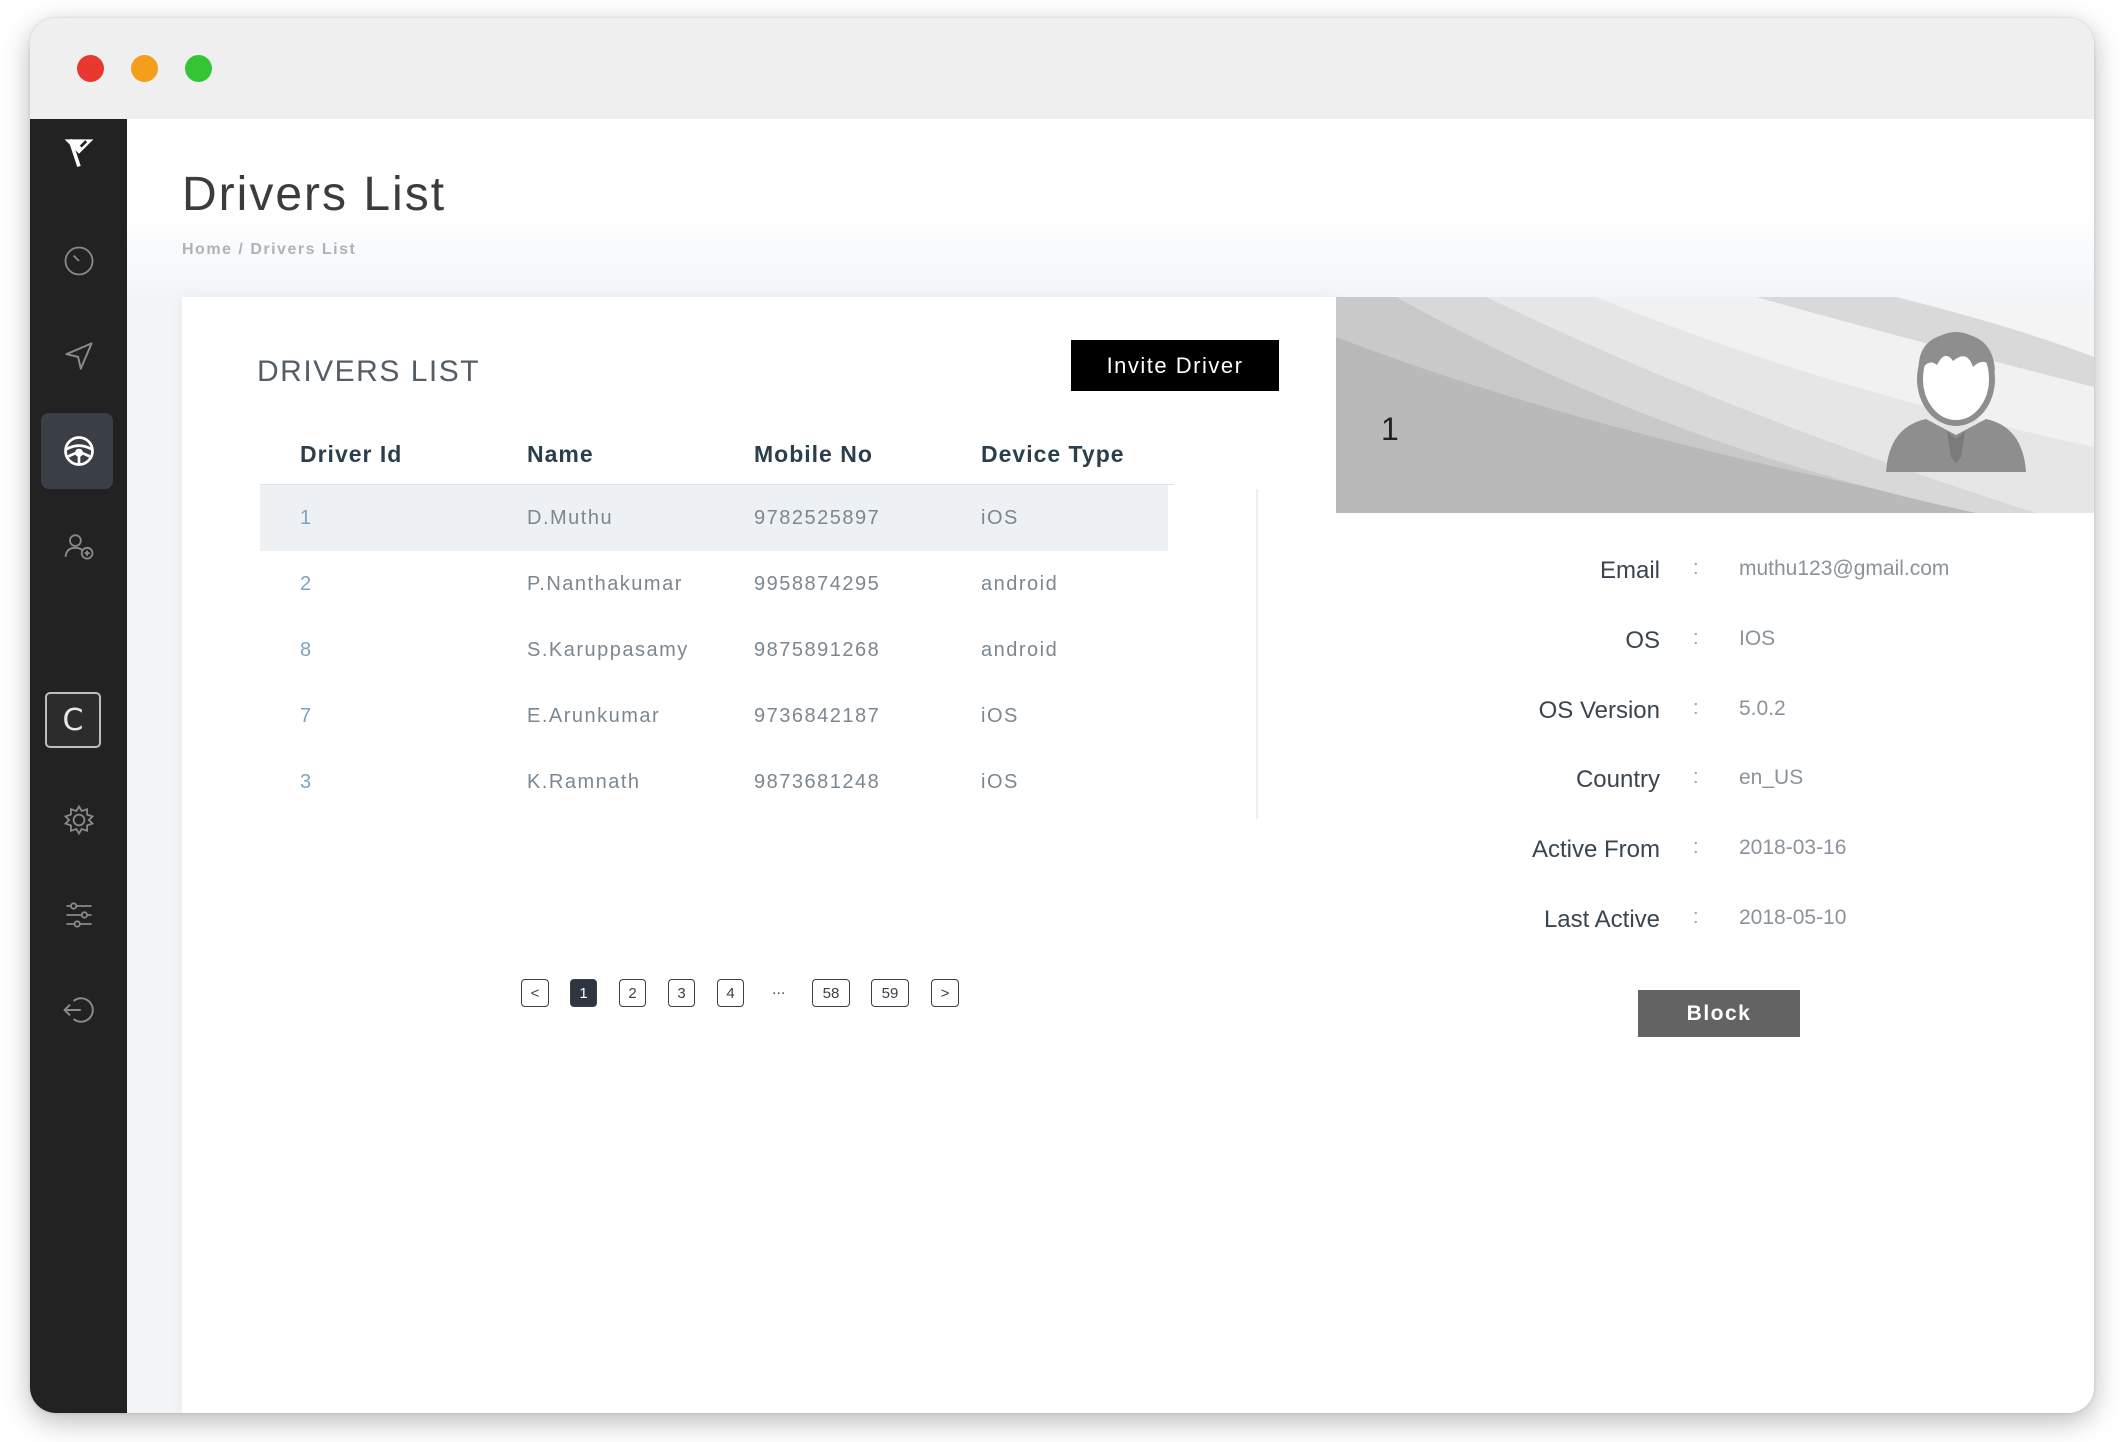 Image resolution: width=2122 pixels, height=1442 pixels. I want to click on table-header: Driver Id Name Mobile No Device Type, so click(717, 455).